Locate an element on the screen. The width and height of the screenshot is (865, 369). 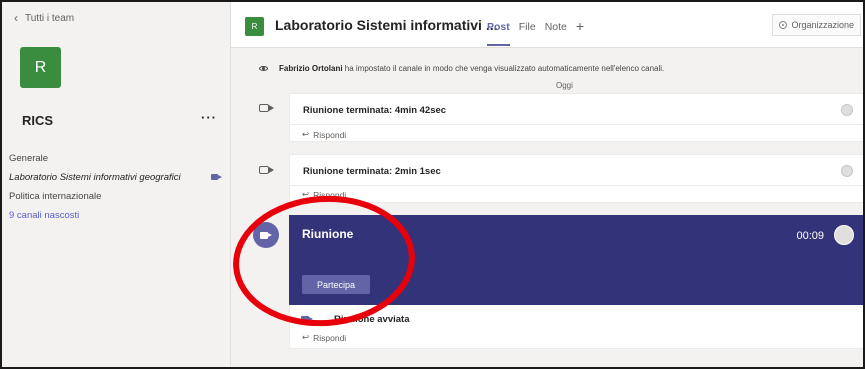
meeting-title: Riunione is located at coordinates (328, 234).